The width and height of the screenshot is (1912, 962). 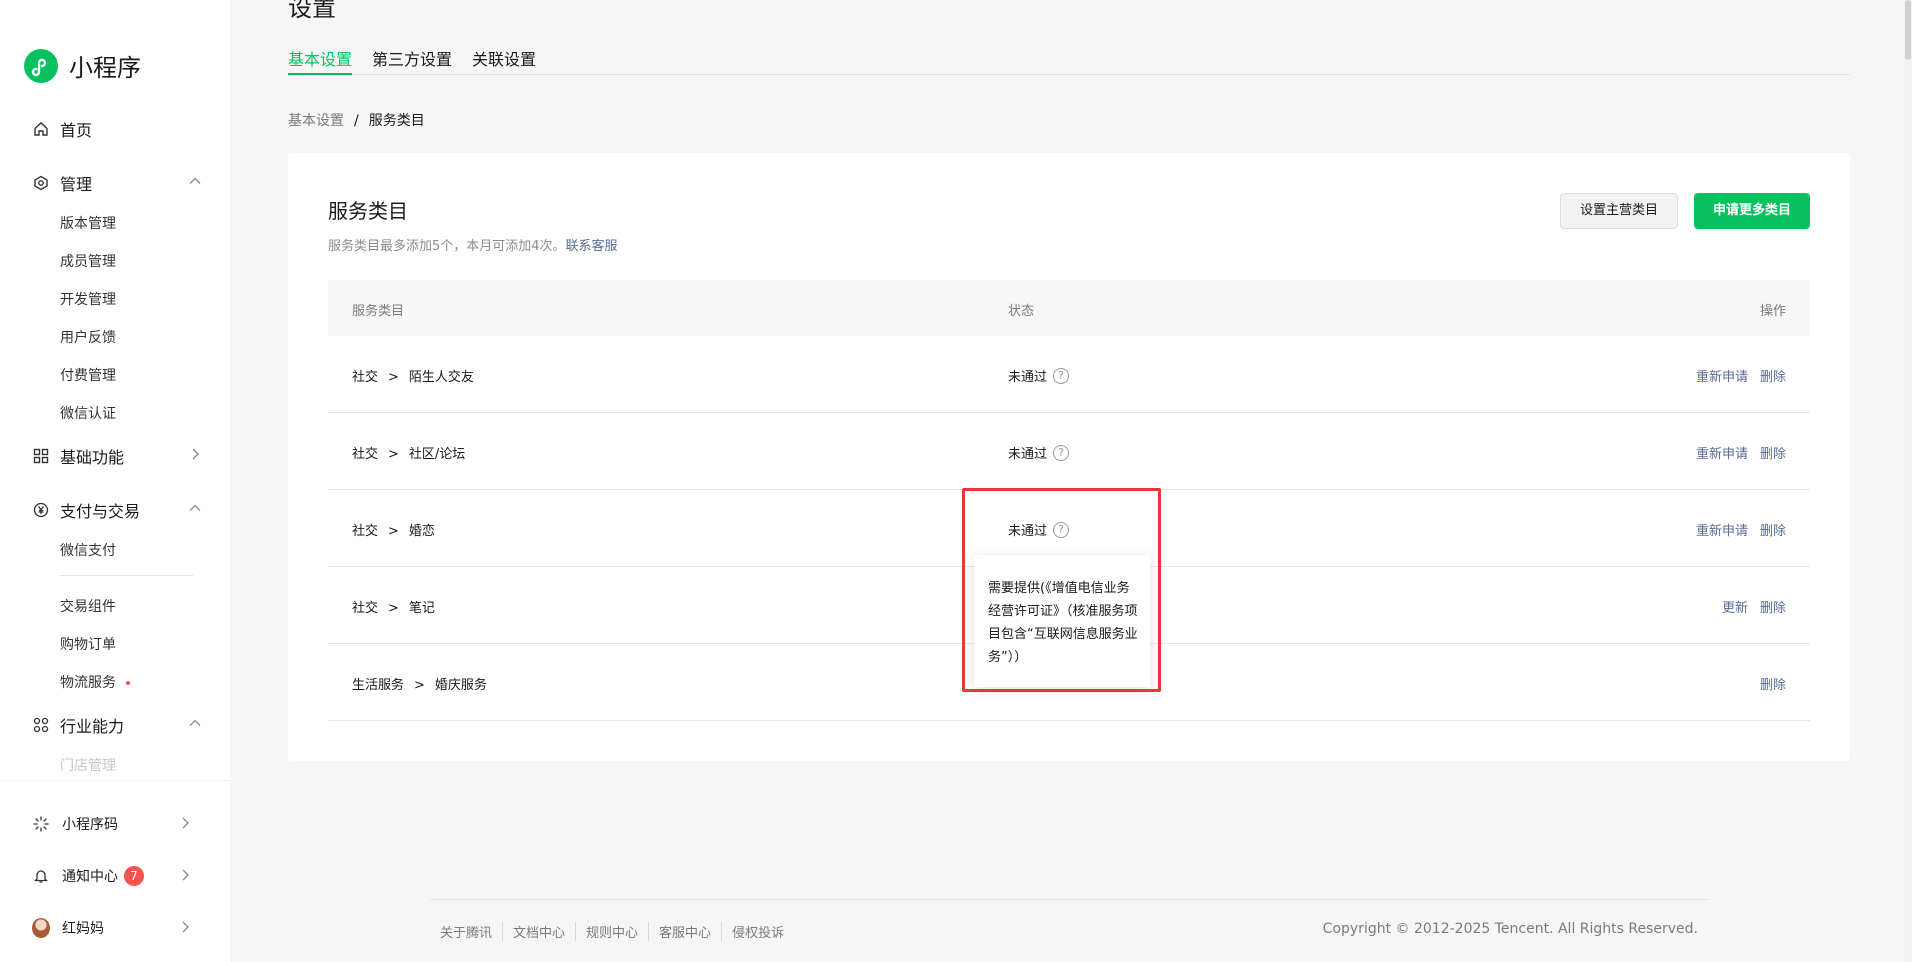 What do you see at coordinates (447, 246) in the screenshot?
I see `card-subtitle-text: 服务类目最多添加5个，本月可添加4次。` at bounding box center [447, 246].